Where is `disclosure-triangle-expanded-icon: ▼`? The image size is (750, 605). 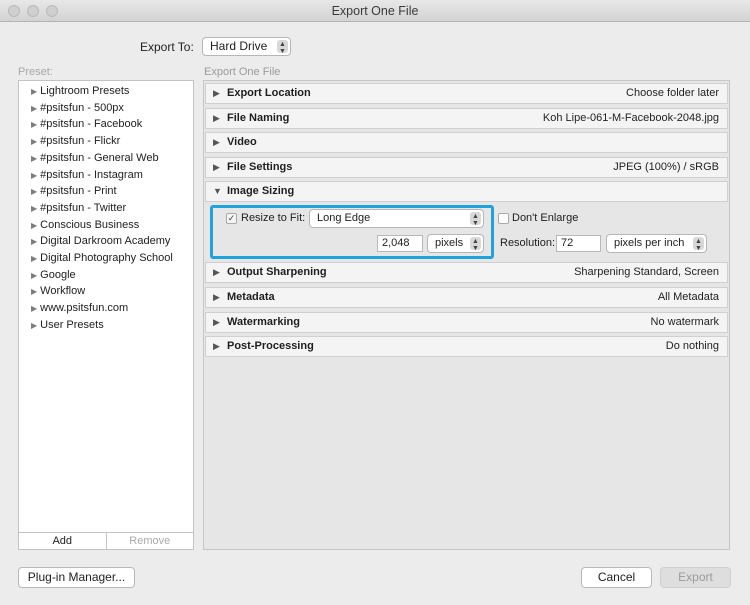 disclosure-triangle-expanded-icon: ▼ is located at coordinates (217, 191).